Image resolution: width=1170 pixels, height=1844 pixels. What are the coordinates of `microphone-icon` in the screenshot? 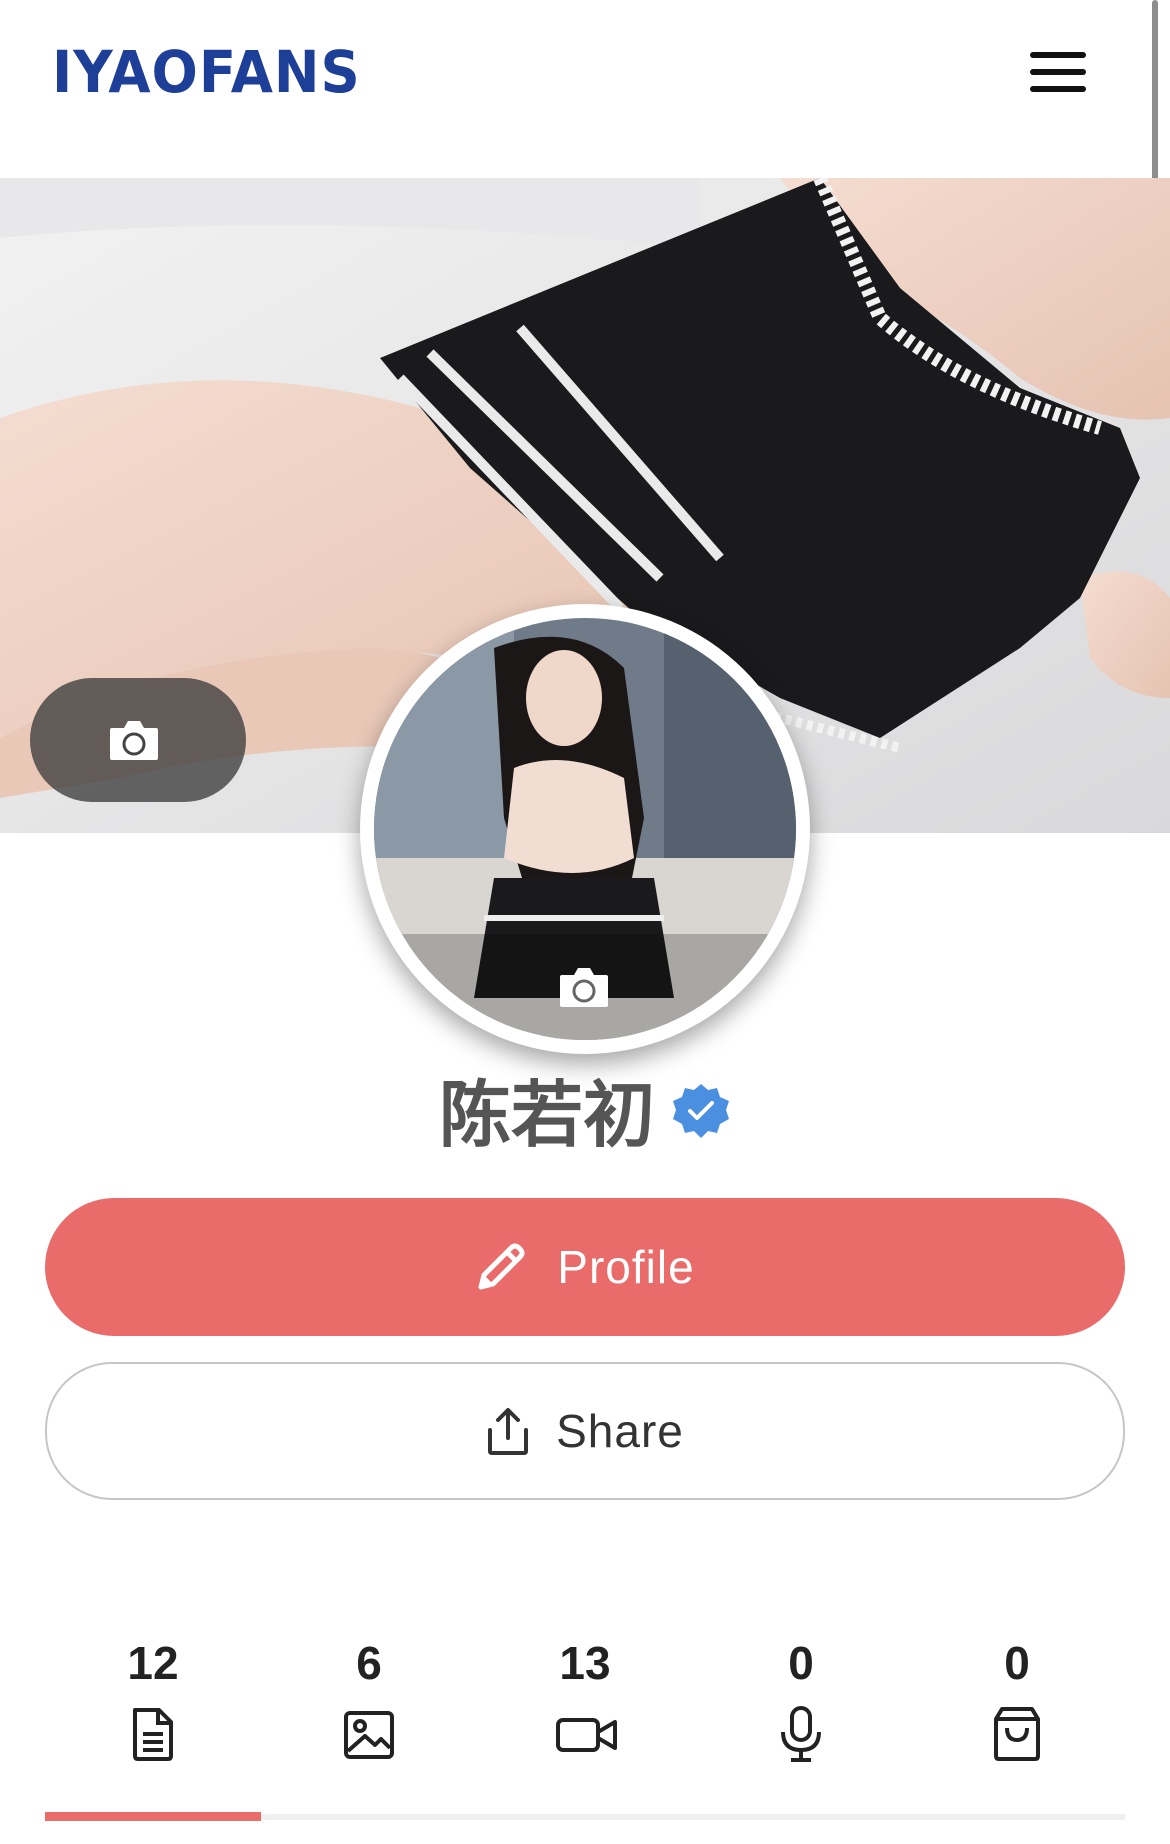 It's located at (801, 1734).